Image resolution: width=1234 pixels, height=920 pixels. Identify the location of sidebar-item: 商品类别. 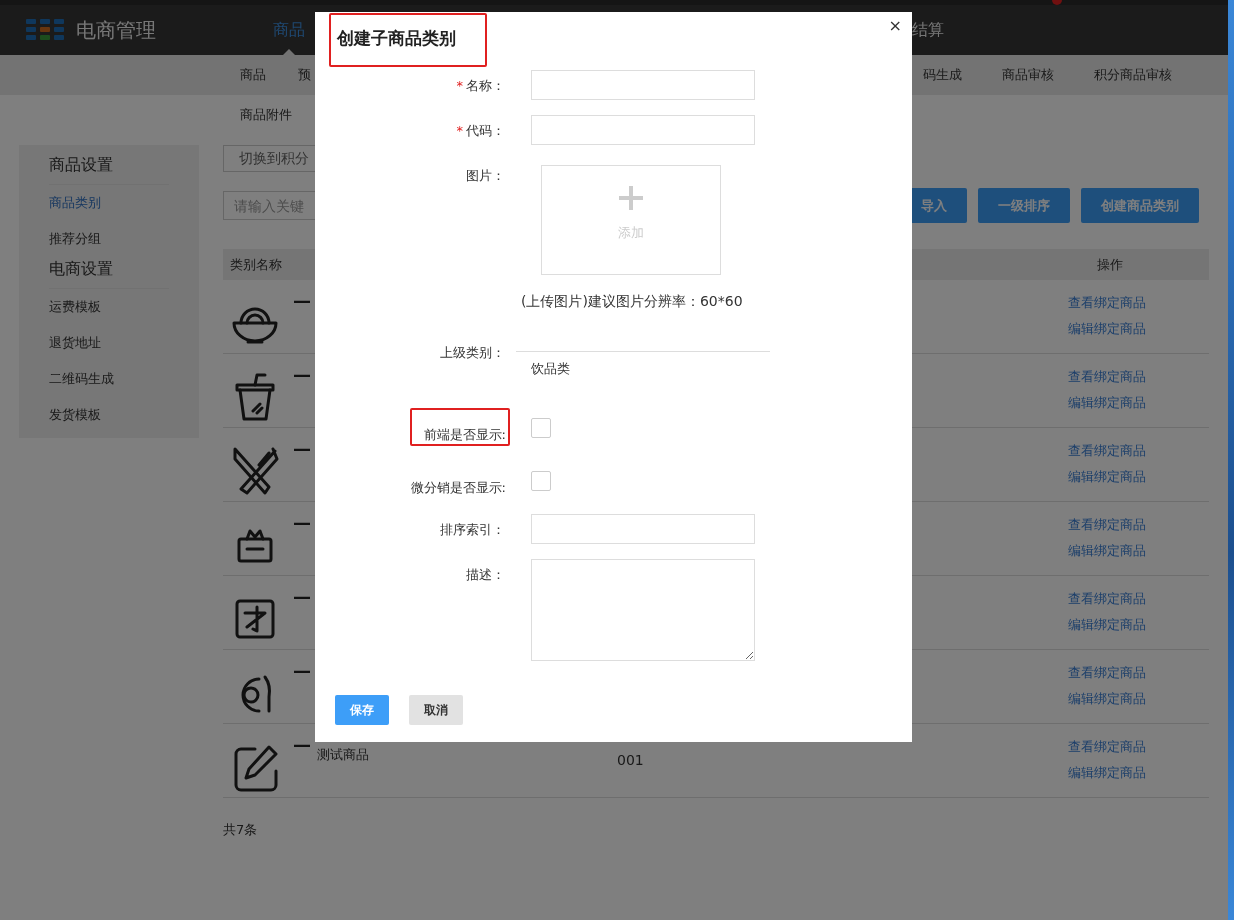
(124, 203).